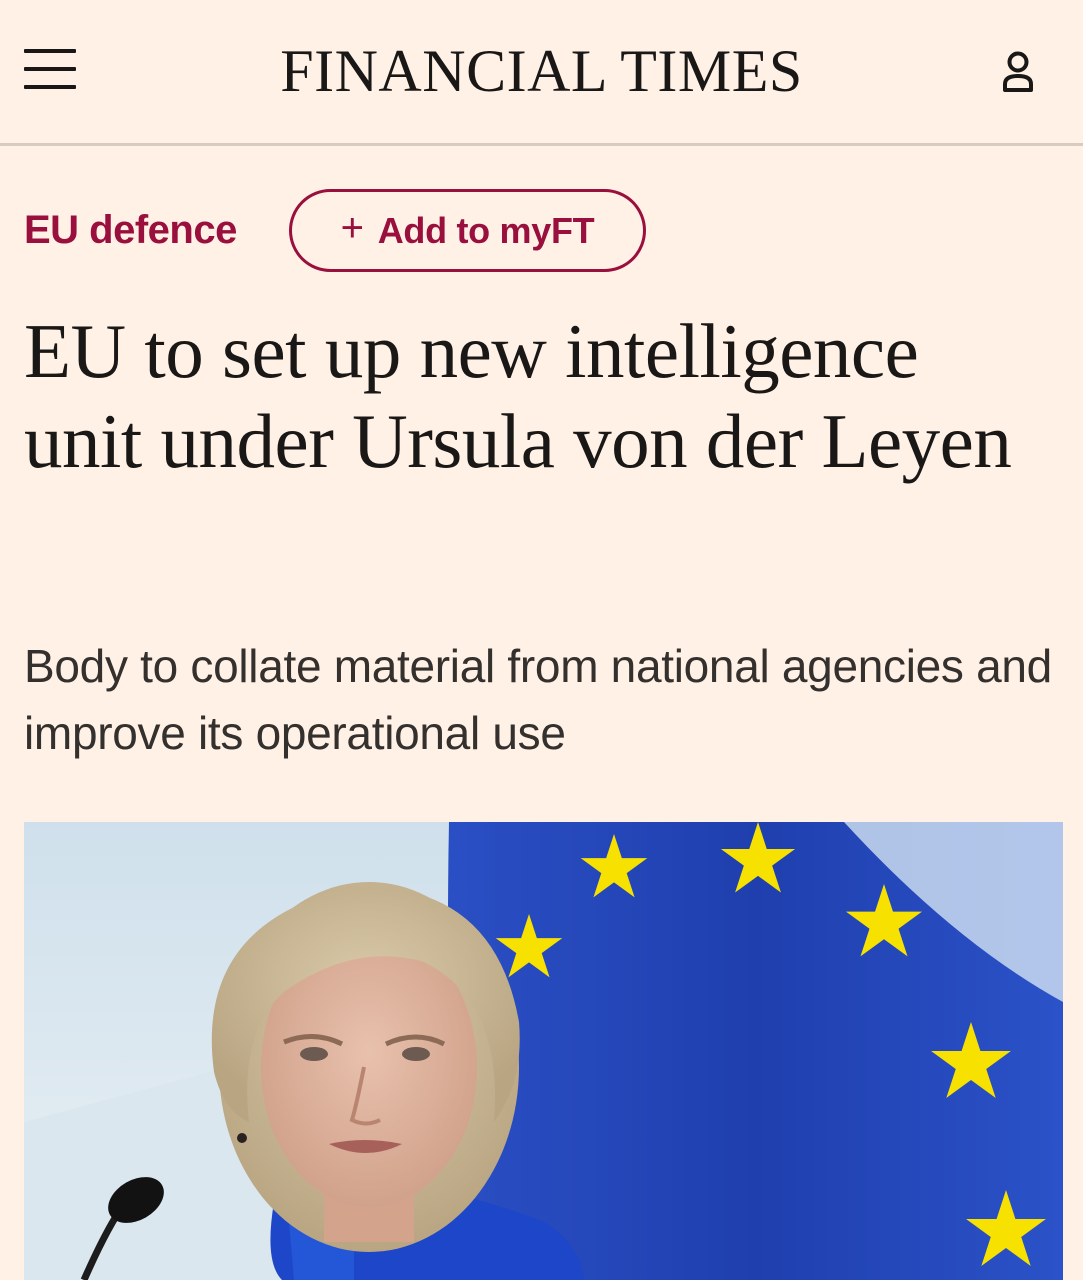 The image size is (1083, 1280). I want to click on account-button, so click(1018, 71).